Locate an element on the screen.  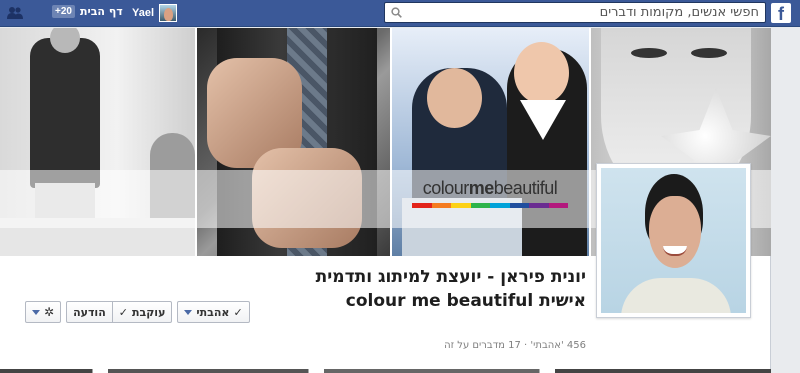
profile-photo is located at coordinates (673, 240).